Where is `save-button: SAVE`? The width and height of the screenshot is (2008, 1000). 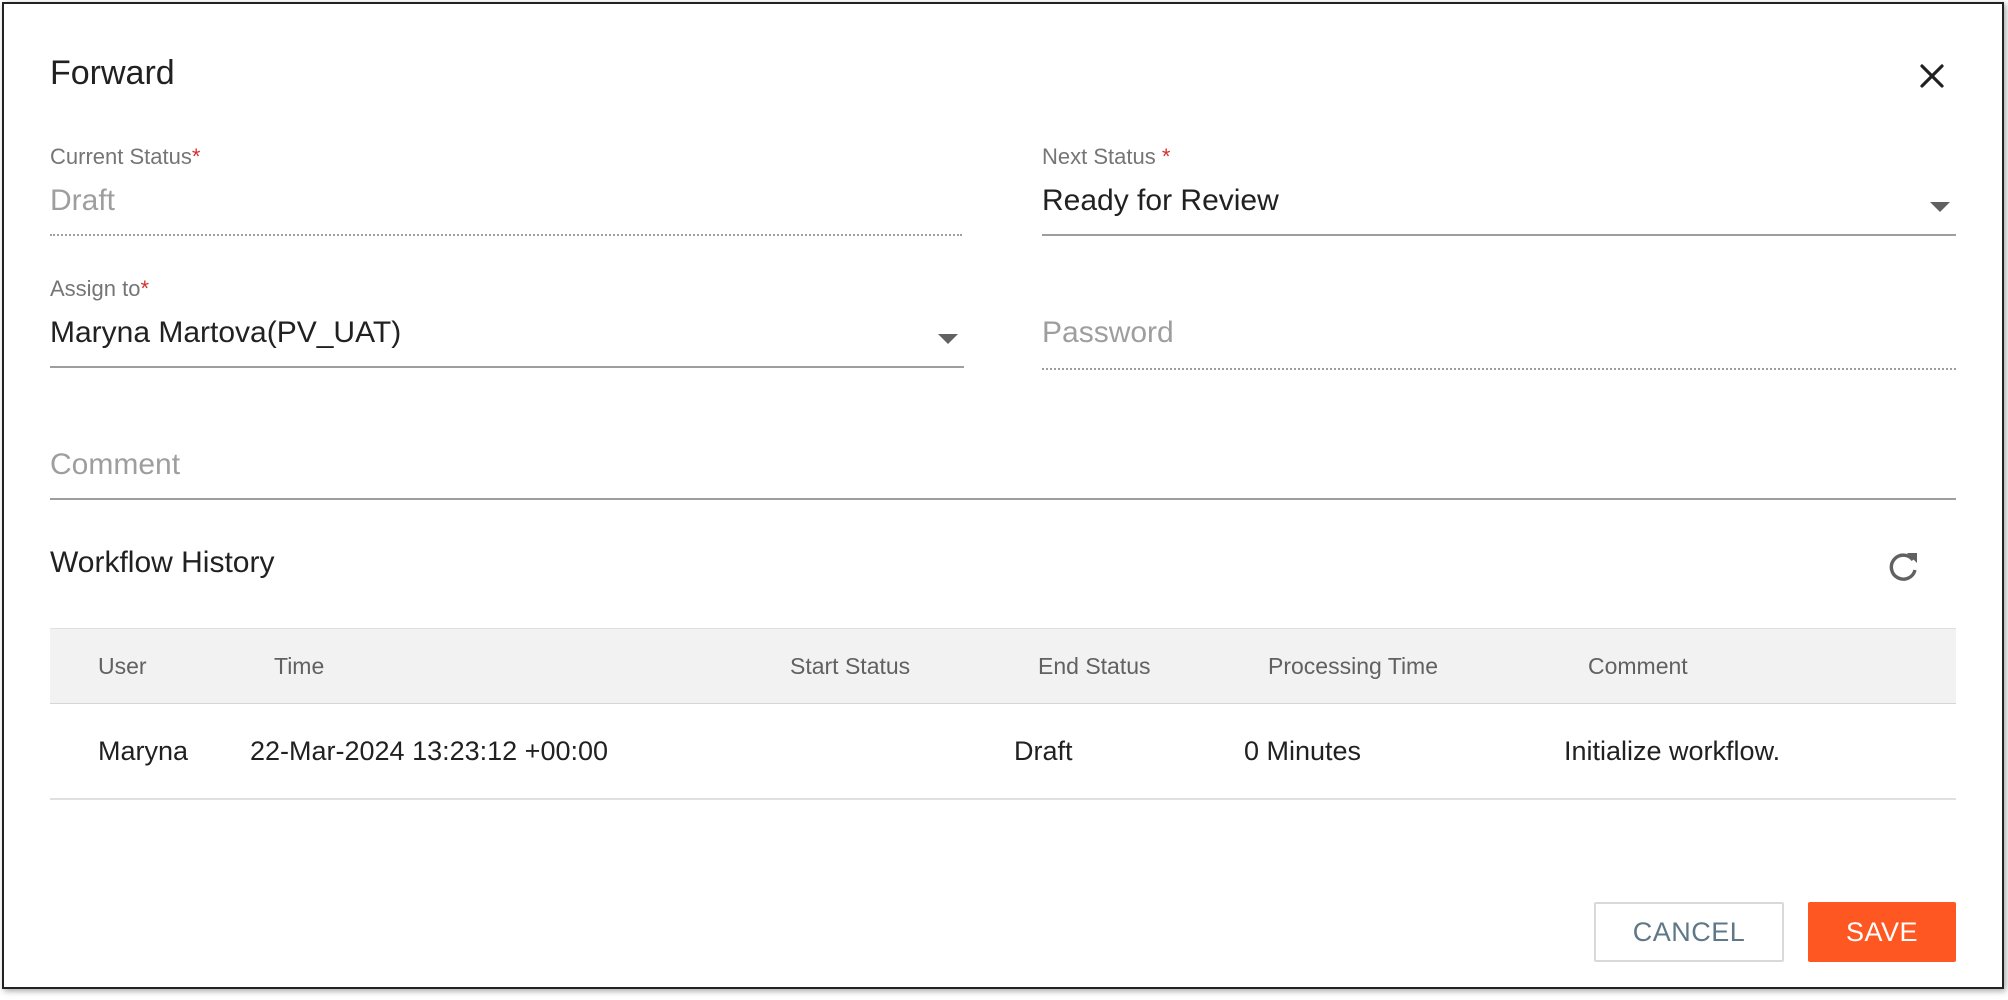
save-button: SAVE is located at coordinates (1882, 932).